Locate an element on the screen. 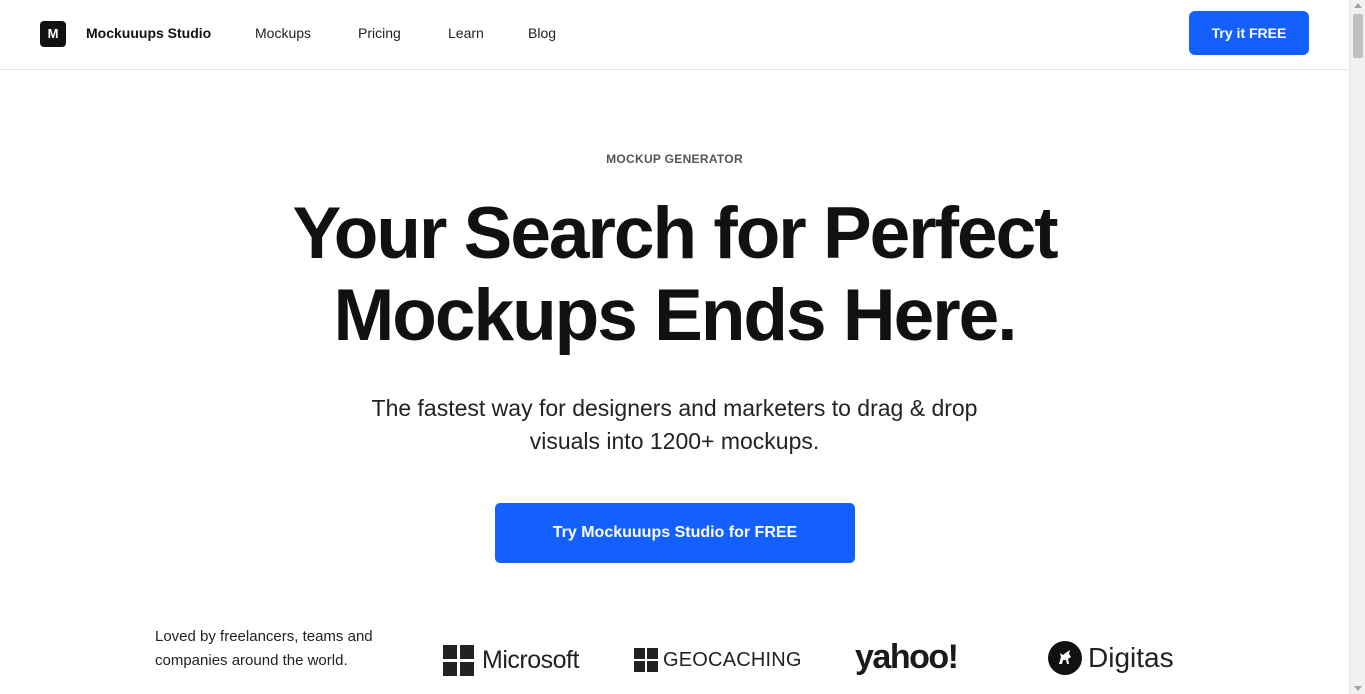 This screenshot has height=694, width=1365. digitas-unicorn-icon is located at coordinates (1065, 658).